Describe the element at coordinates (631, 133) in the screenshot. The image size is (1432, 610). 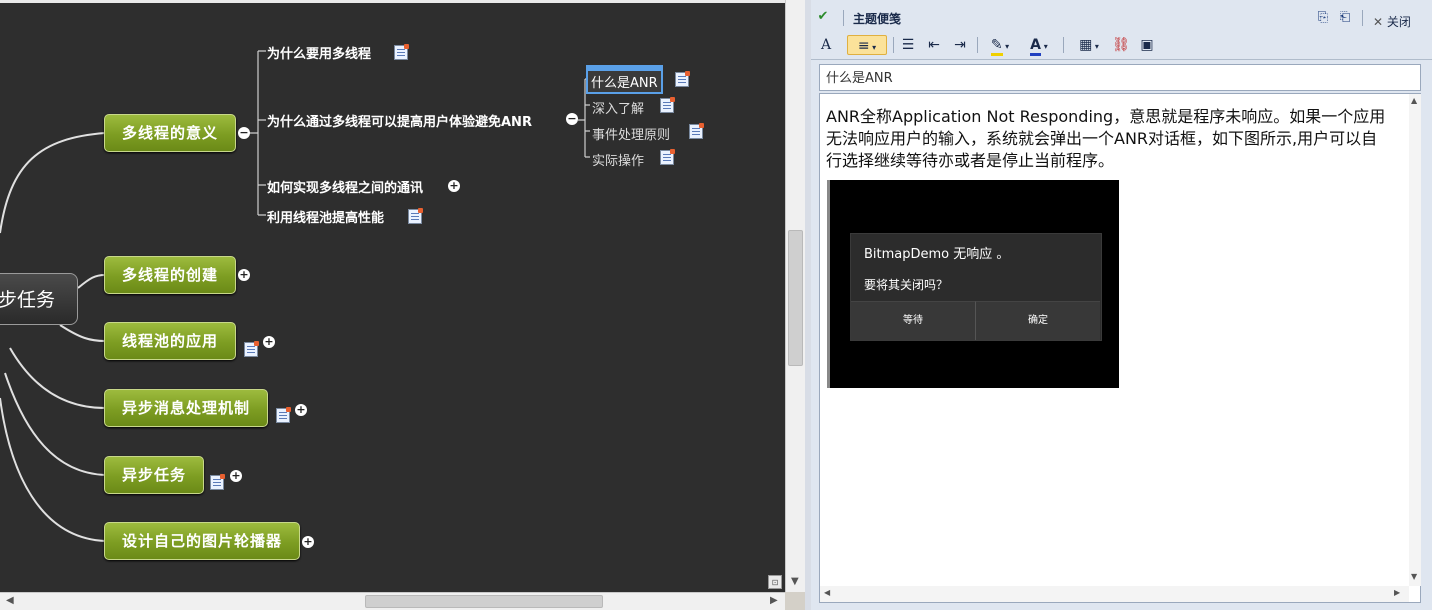
I see `subtopic: 事件处理原则` at that location.